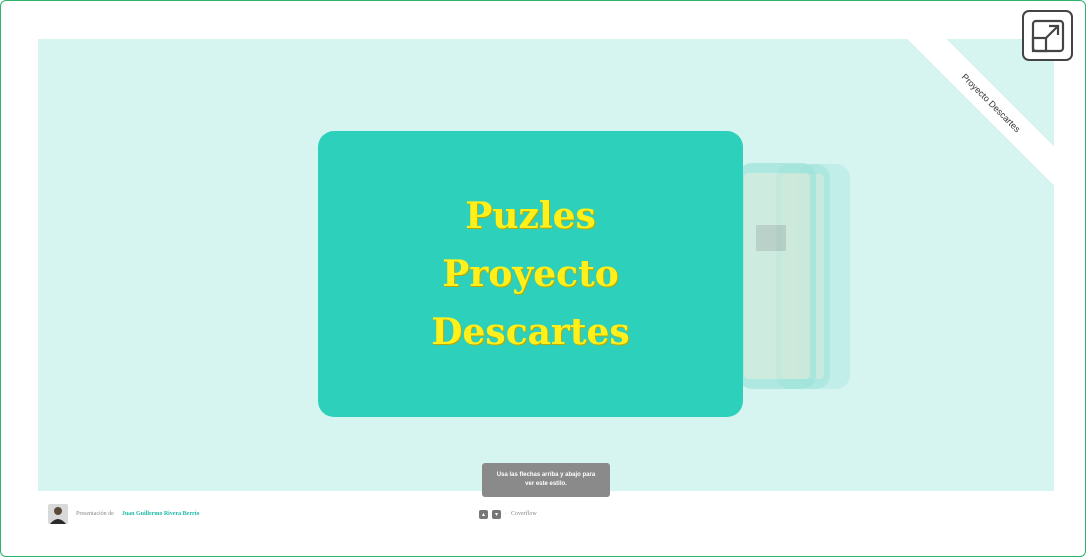 Image resolution: width=1088 pixels, height=559 pixels. What do you see at coordinates (161, 514) in the screenshot?
I see `author-name: Juan Guillermo Rivera Berrío` at bounding box center [161, 514].